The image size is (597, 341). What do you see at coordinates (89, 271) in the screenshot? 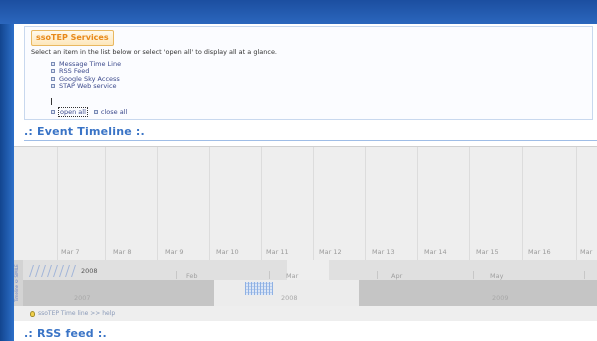
I see `timeline-year-label: 2008` at bounding box center [89, 271].